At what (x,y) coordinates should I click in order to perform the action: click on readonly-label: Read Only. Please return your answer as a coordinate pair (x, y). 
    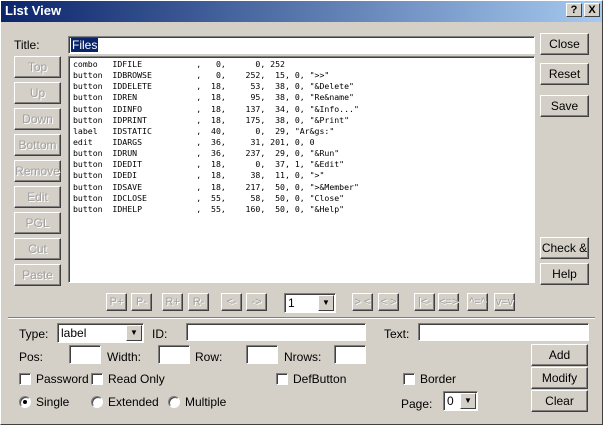
    Looking at the image, I should click on (136, 379).